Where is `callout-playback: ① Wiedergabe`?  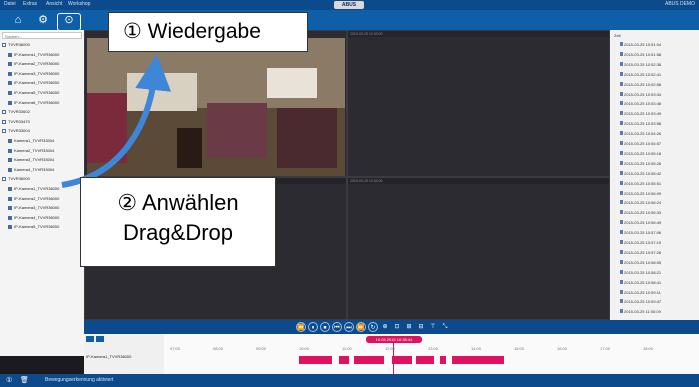
callout-playback: ① Wiedergabe is located at coordinates (208, 32).